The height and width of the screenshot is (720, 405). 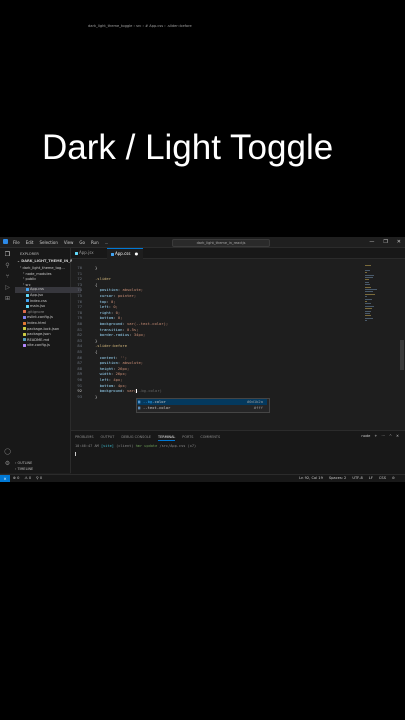 What do you see at coordinates (7, 298) in the screenshot?
I see `extensions-icon: ⊞` at bounding box center [7, 298].